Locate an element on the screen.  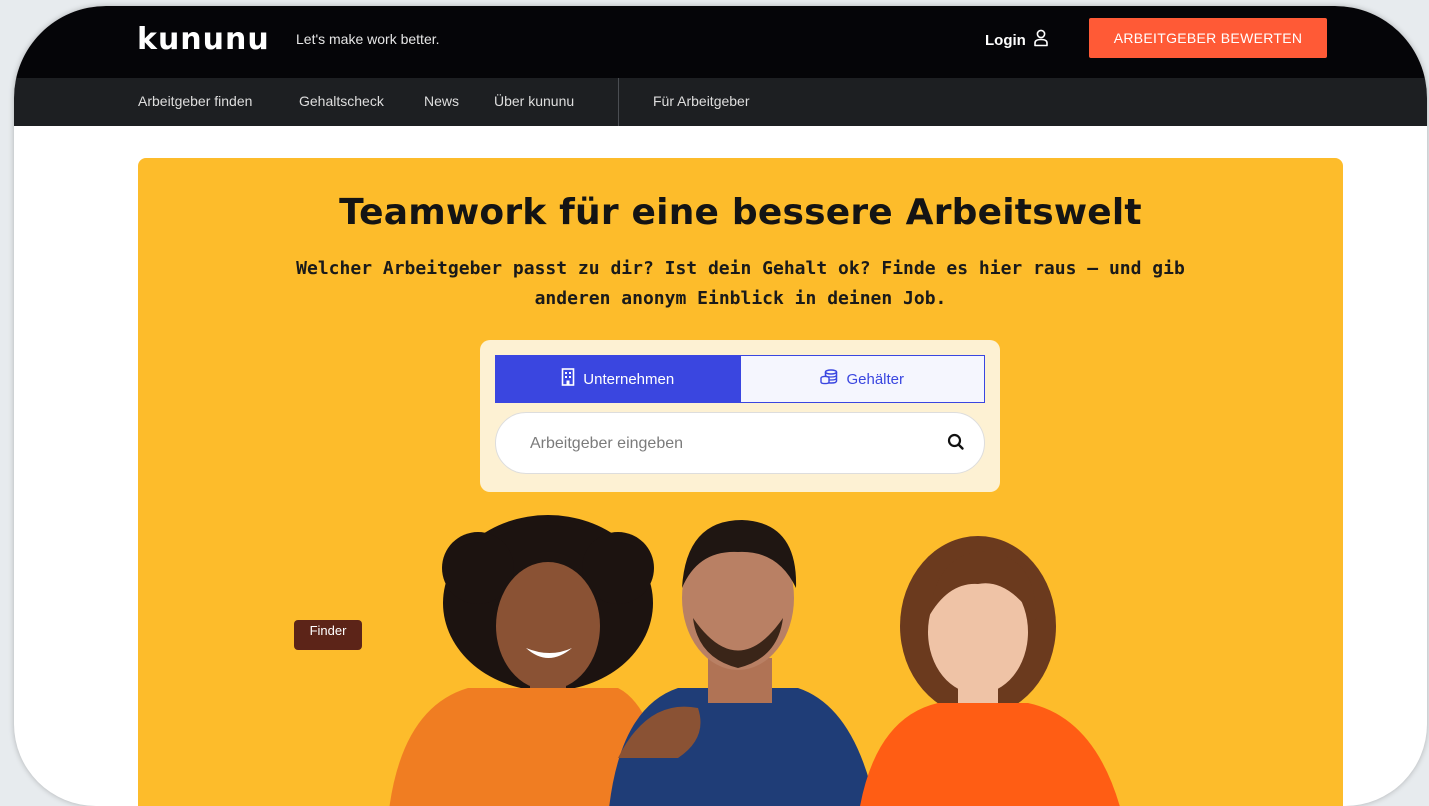
hero-headline: Teamwork für eine bessere Arbeitswelt is located at coordinates (740, 212).